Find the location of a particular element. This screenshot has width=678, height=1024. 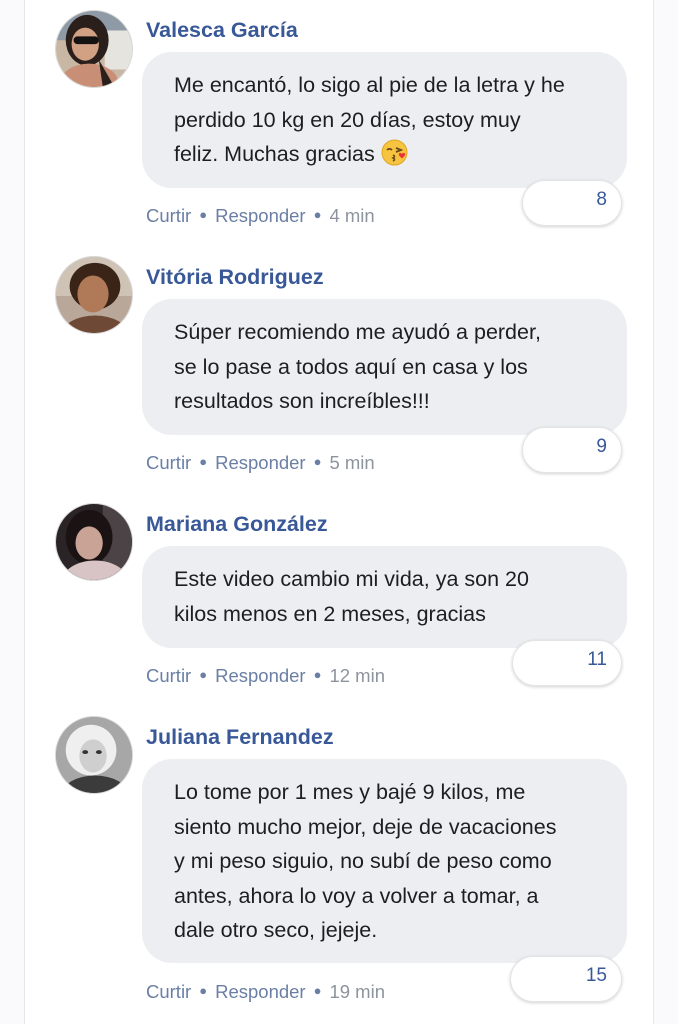

comment-text-line: Este video cambio mi vida, ya son 20 is located at coordinates (351, 579).